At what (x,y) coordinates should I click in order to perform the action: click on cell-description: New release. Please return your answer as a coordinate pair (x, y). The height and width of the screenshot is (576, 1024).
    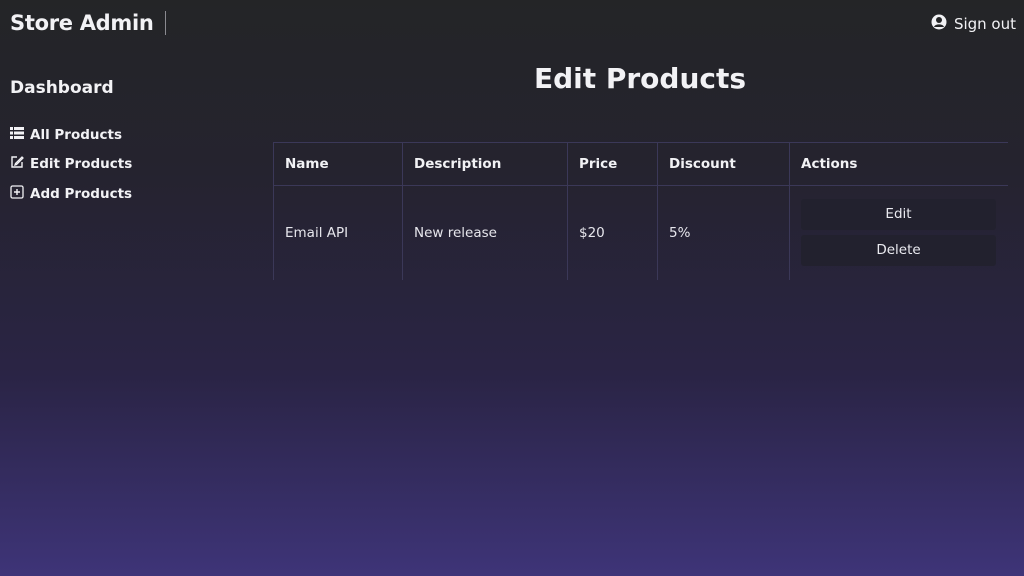
    Looking at the image, I should click on (485, 232).